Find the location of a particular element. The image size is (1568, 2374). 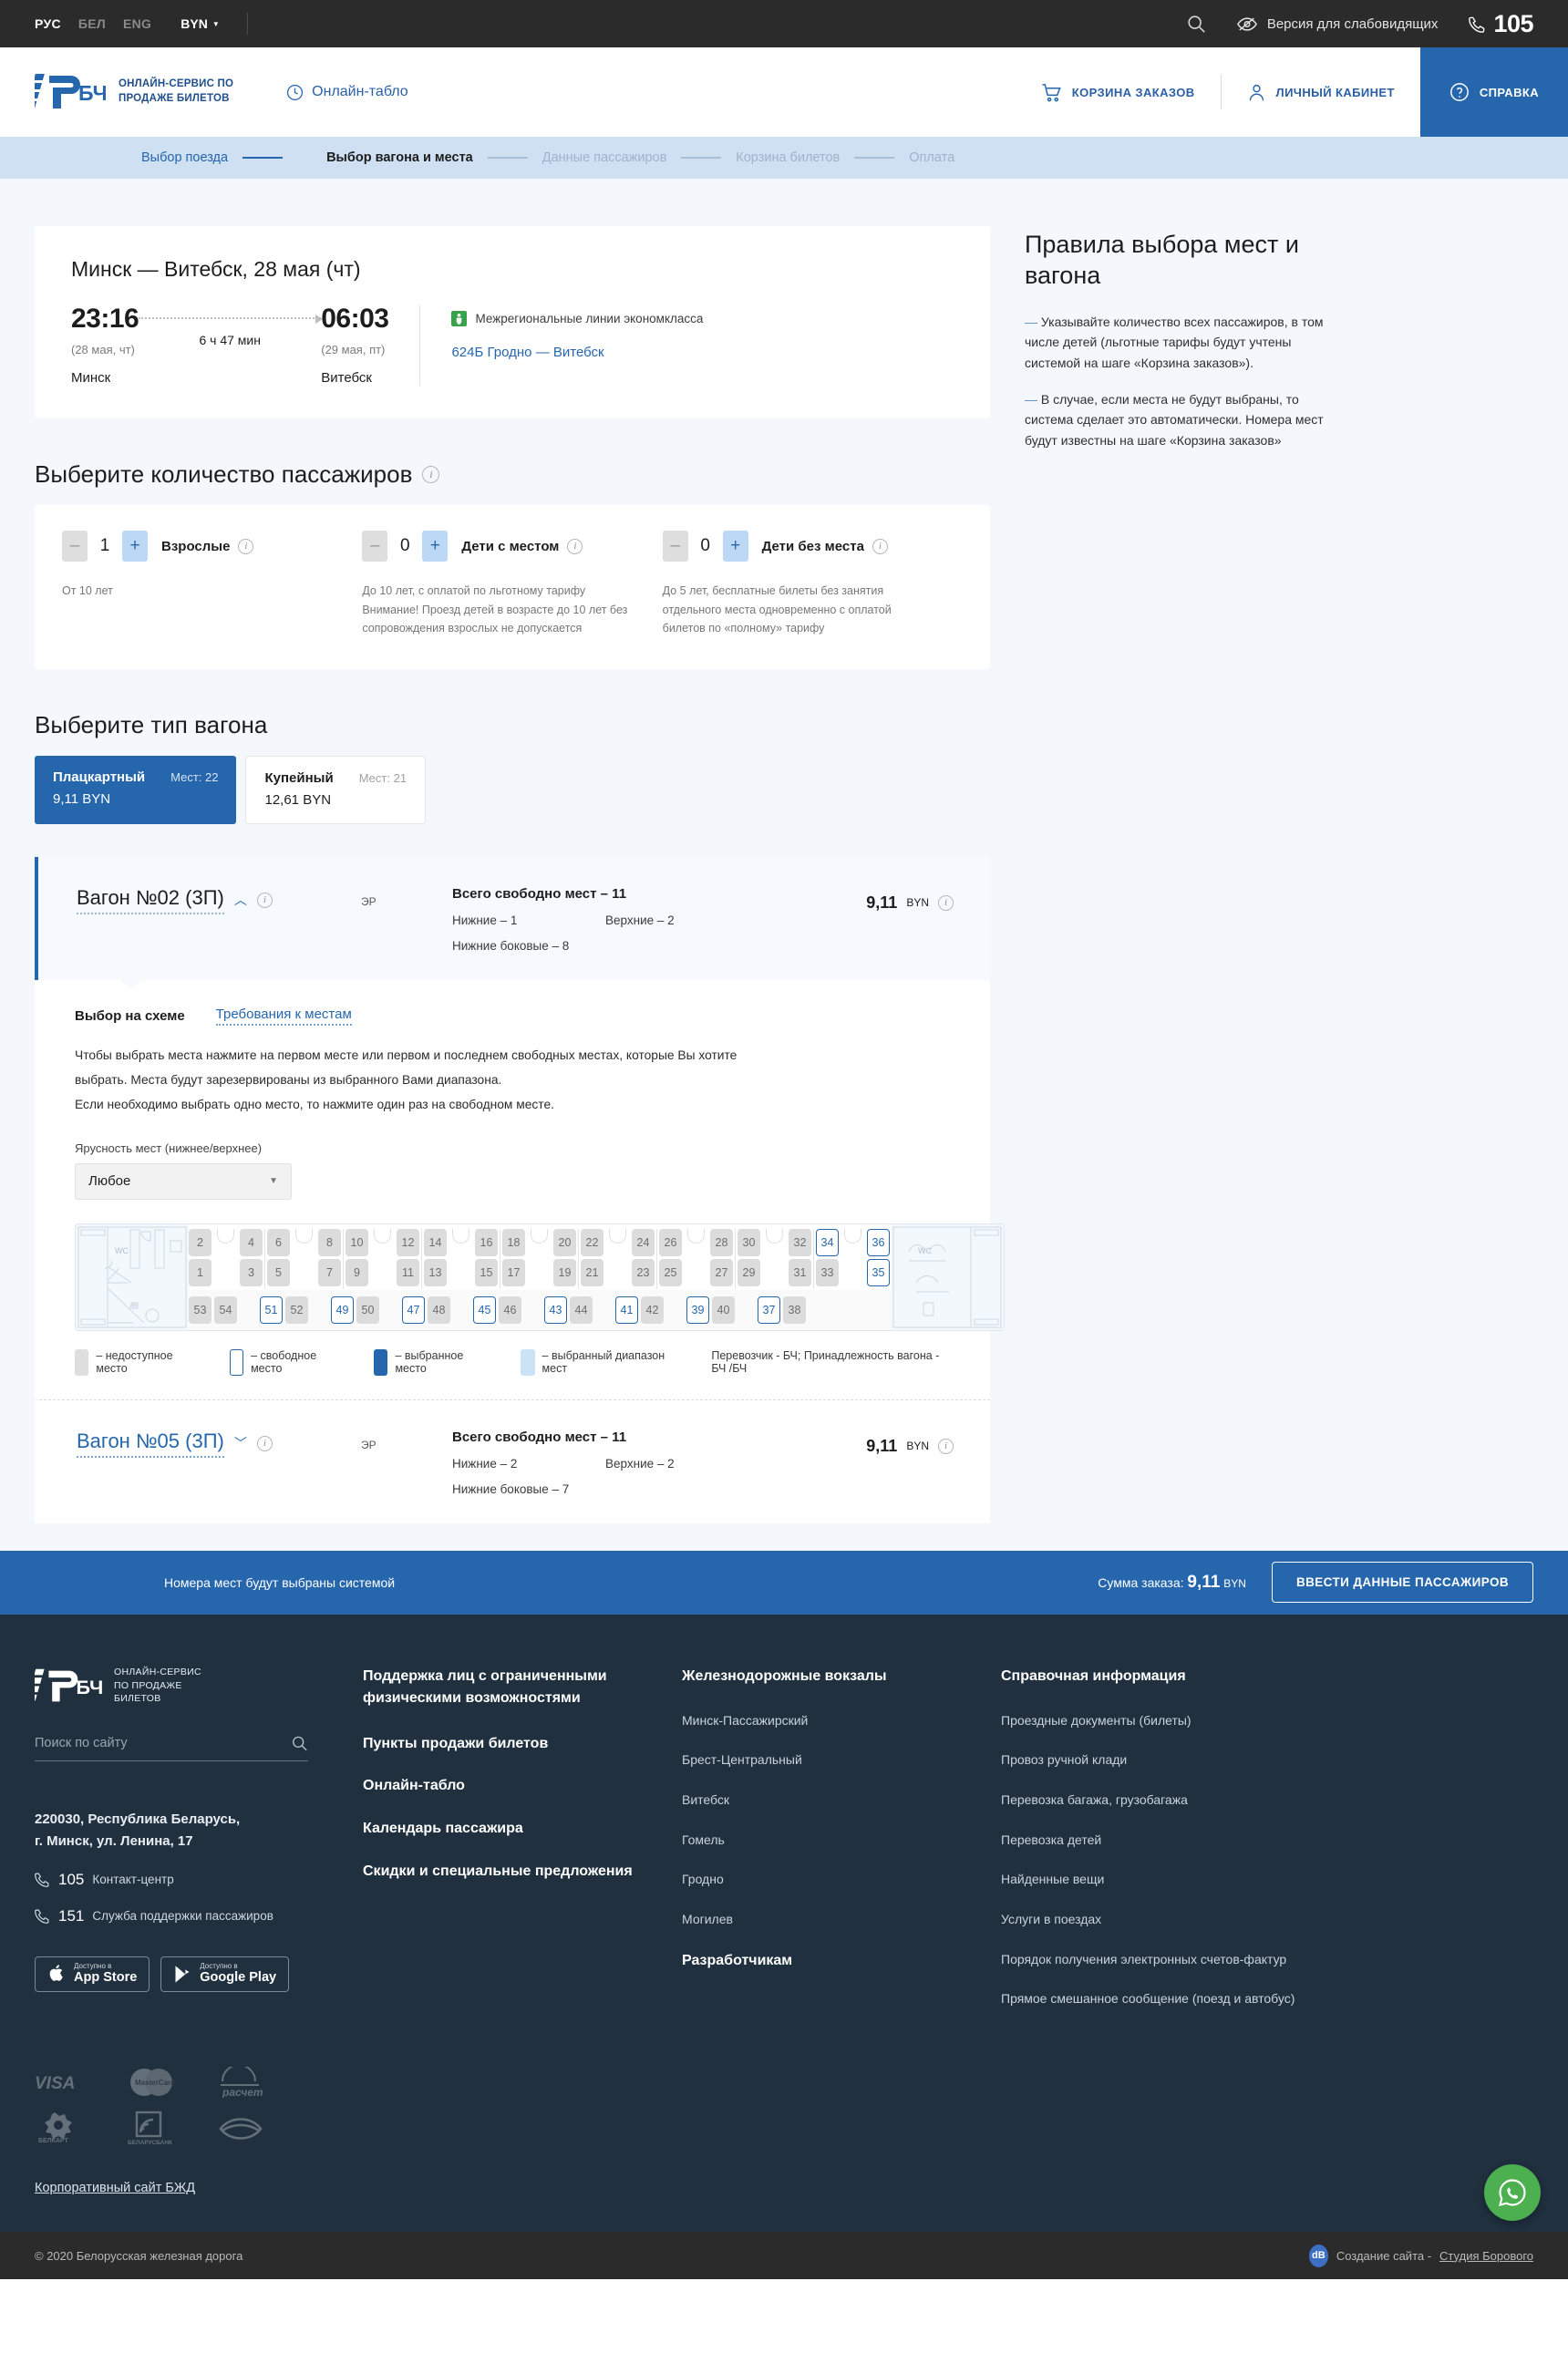

footer-link-online-board: Онлайн-табло is located at coordinates (522, 1786).